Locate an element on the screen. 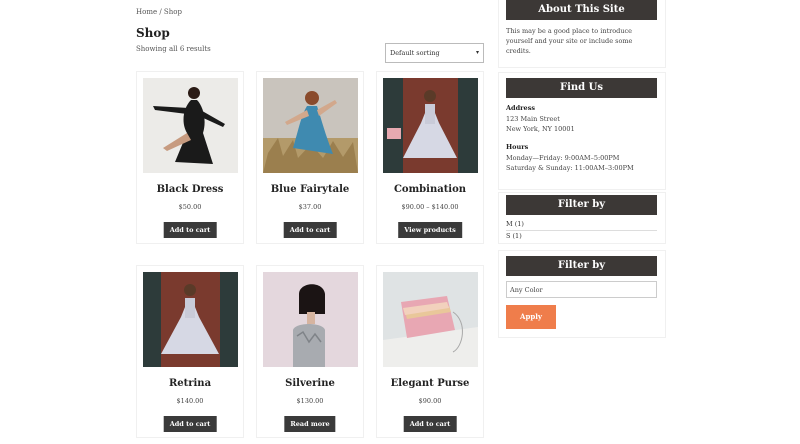 This screenshot has width=800, height=444. product-card-silverine: Silverine $130.00 Read more is located at coordinates (310, 351).